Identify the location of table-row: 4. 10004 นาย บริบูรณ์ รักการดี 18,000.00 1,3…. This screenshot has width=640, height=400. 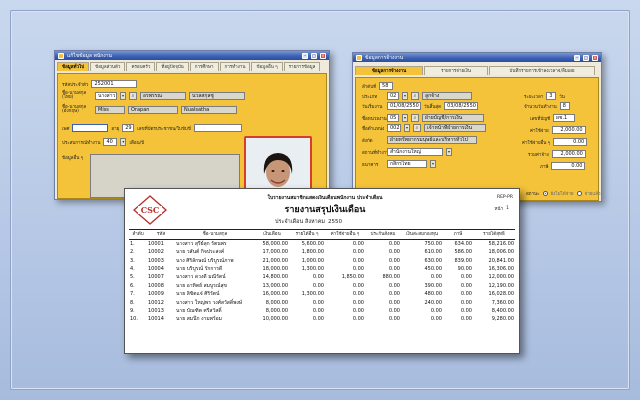
(322, 269).